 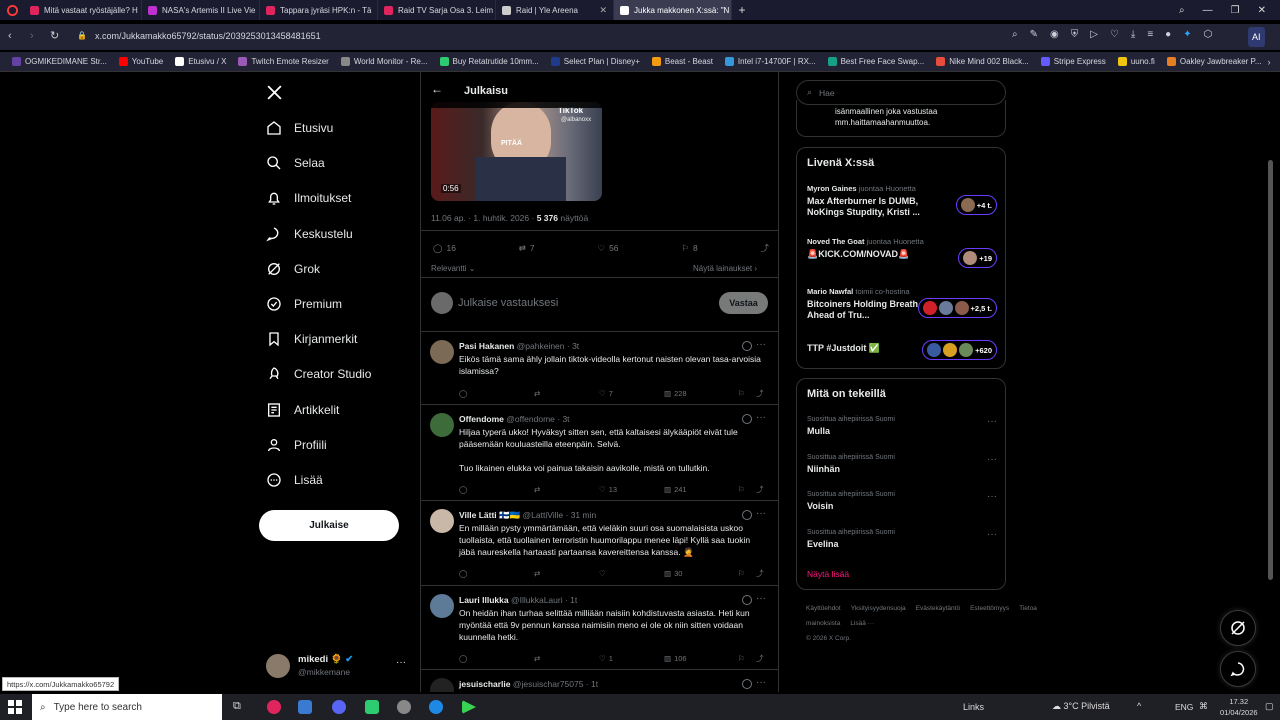 What do you see at coordinates (555, 10) in the screenshot?
I see `browser-tab: Raid | Yle Areena ✕` at bounding box center [555, 10].